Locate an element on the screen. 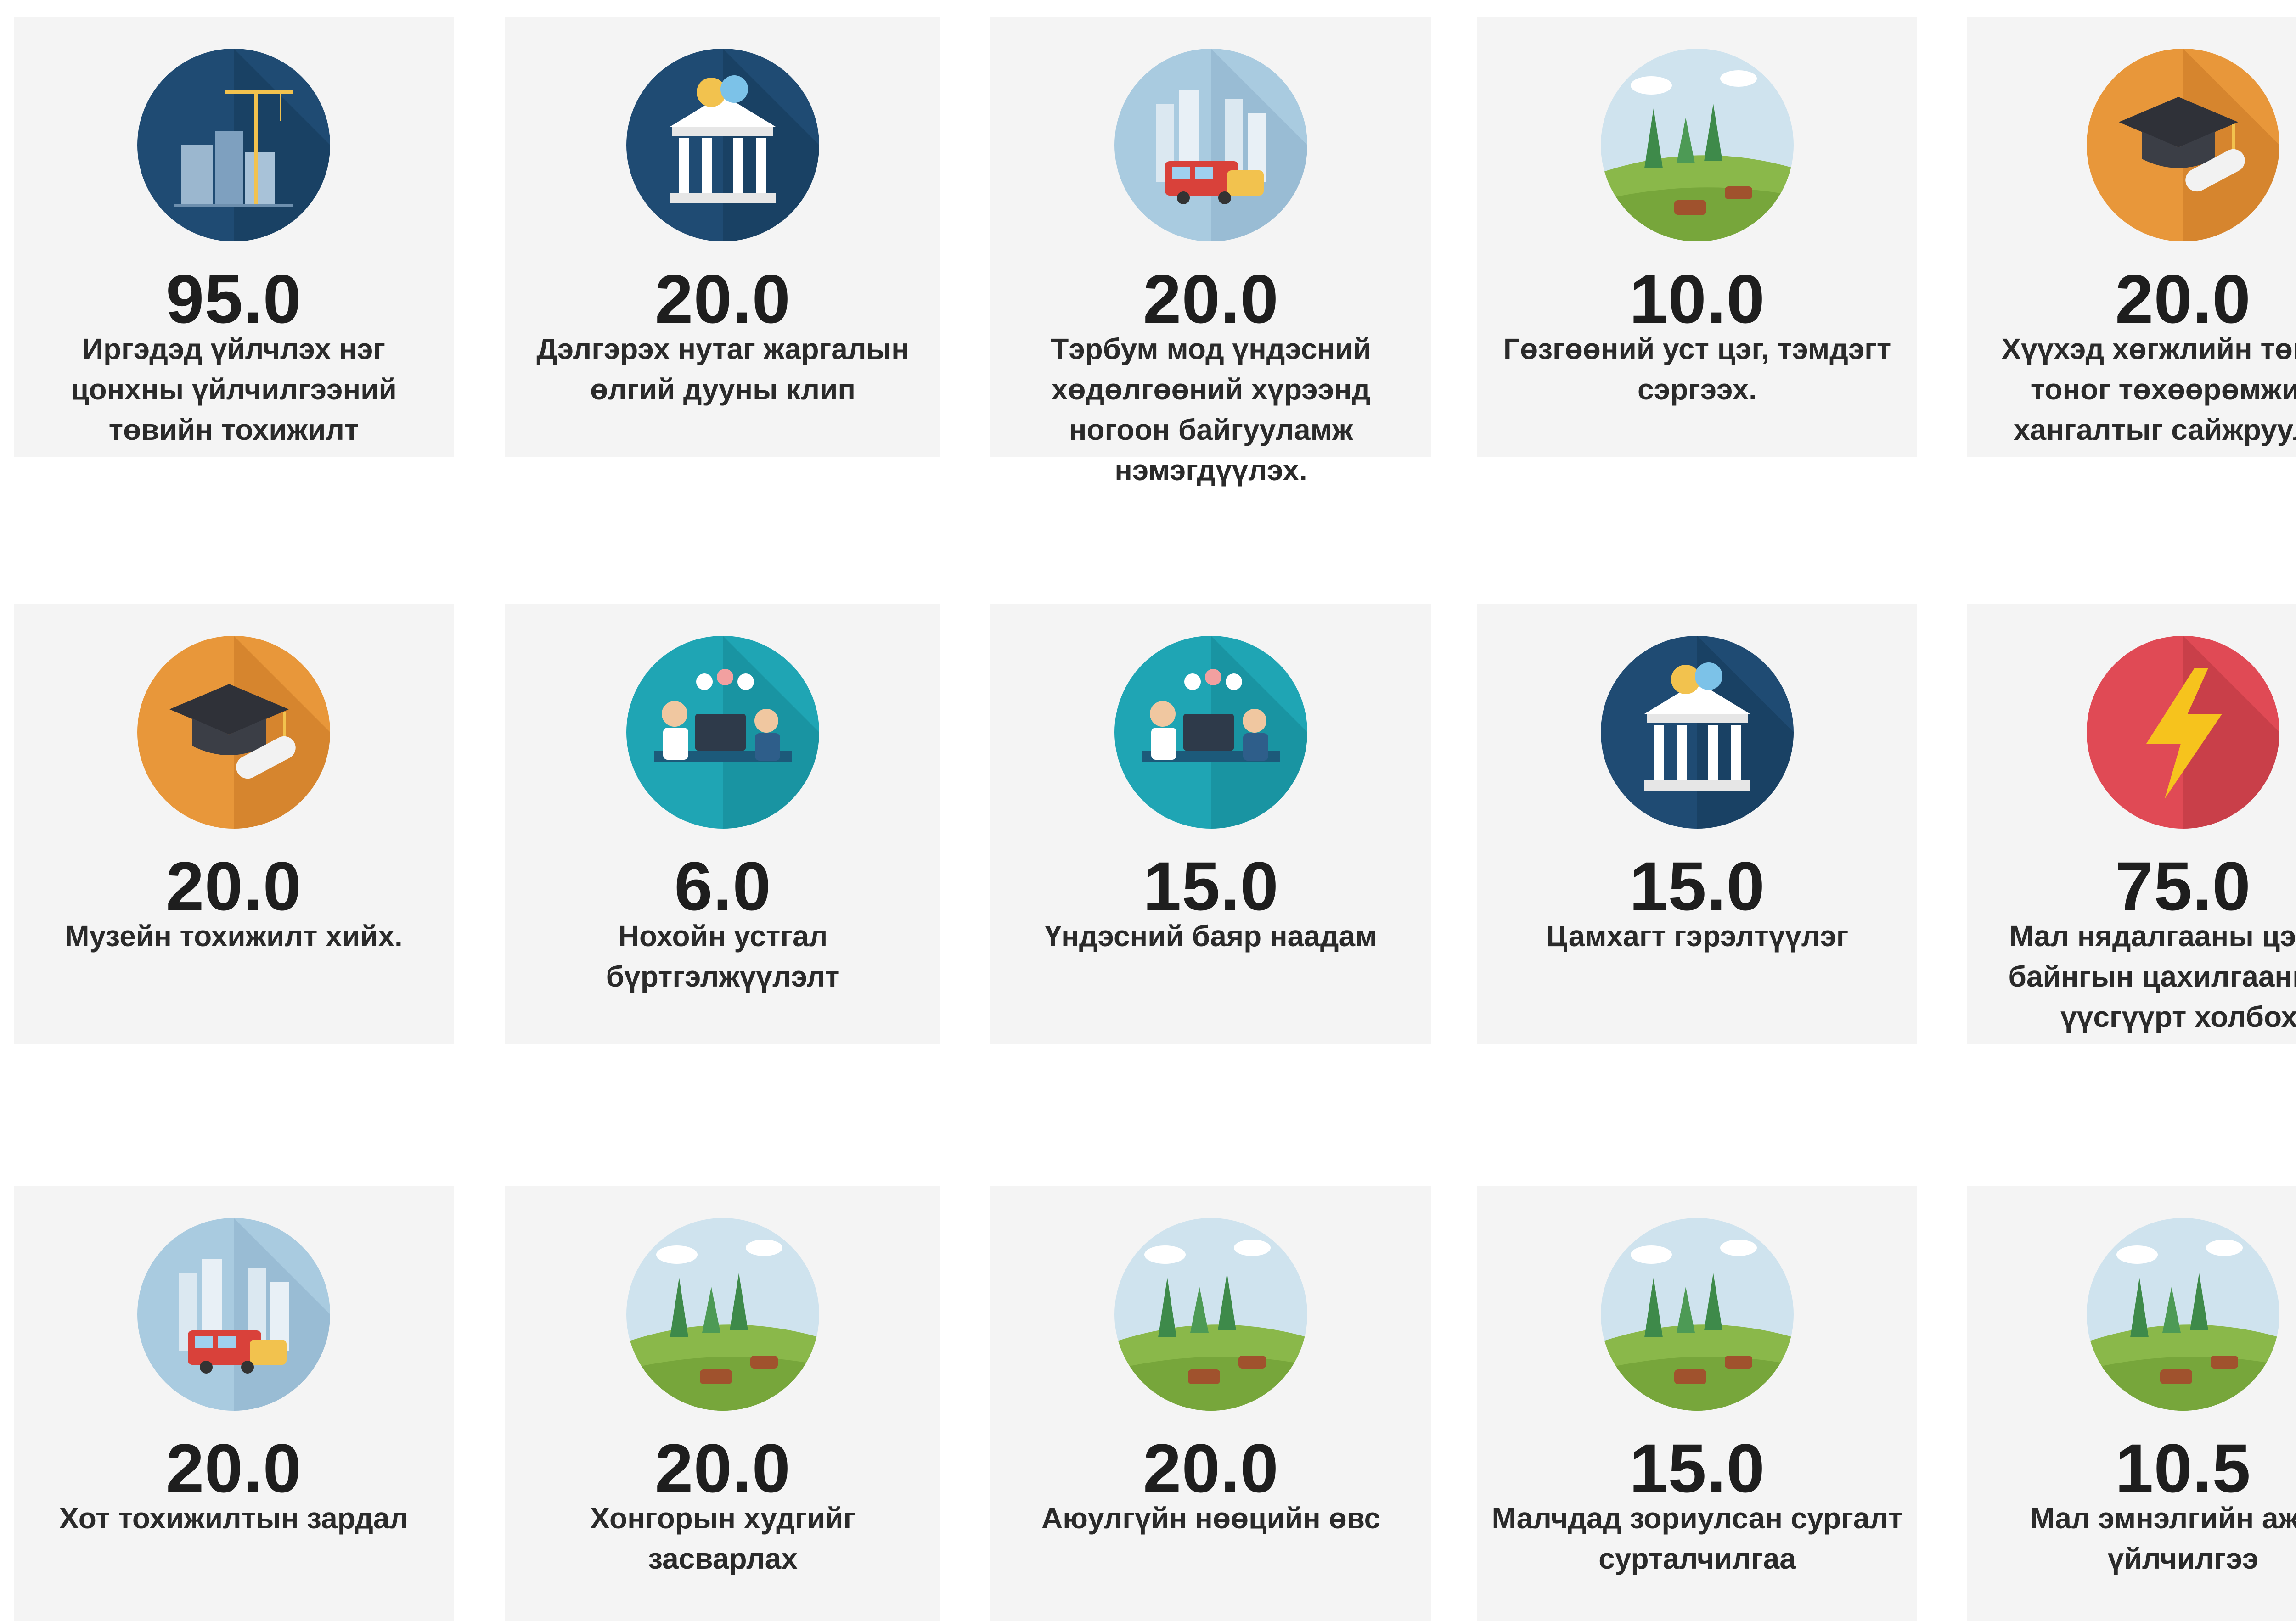 The height and width of the screenshot is (1621, 2296). project-title: Малчдад зориулсан сургалт сурталчилгаа is located at coordinates (1697, 1538).